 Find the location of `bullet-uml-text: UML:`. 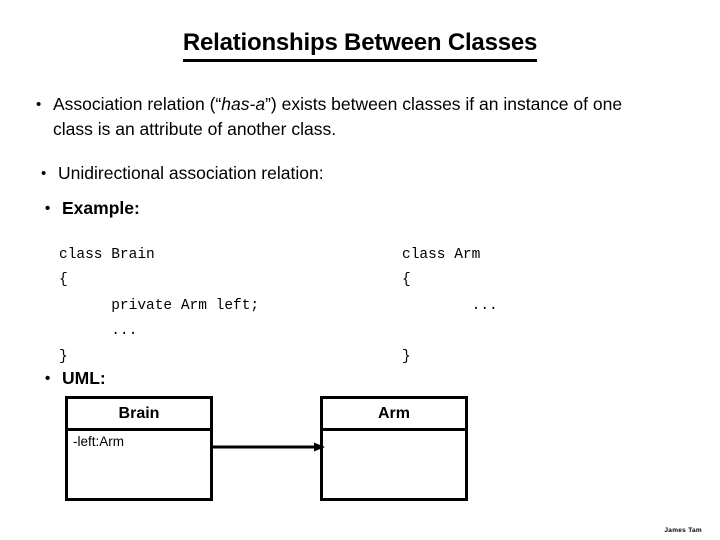

bullet-uml-text: UML: is located at coordinates (84, 378).